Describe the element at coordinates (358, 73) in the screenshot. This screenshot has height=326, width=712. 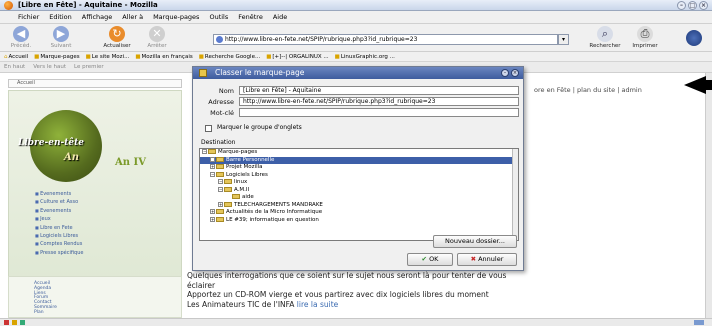
I see `dialog-titlebar: Classer le marque-page – ×` at that location.